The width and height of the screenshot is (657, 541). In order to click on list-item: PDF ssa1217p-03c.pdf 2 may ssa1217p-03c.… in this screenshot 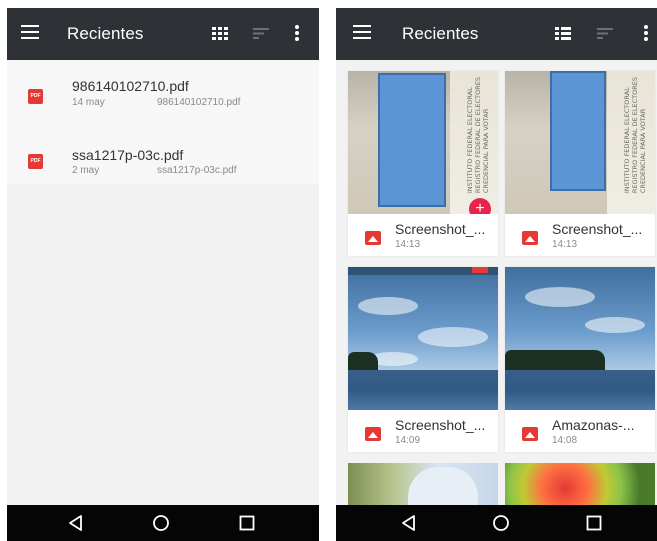, I will do `click(163, 153)`.